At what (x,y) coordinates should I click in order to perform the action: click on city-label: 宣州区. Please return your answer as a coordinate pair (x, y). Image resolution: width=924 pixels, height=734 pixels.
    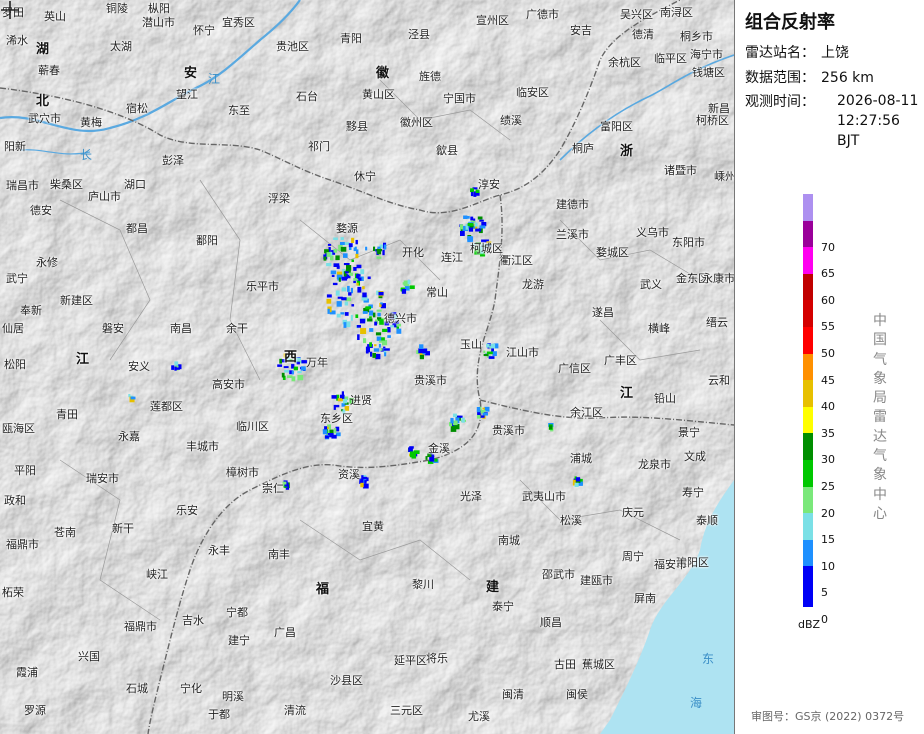
    Looking at the image, I should click on (492, 20).